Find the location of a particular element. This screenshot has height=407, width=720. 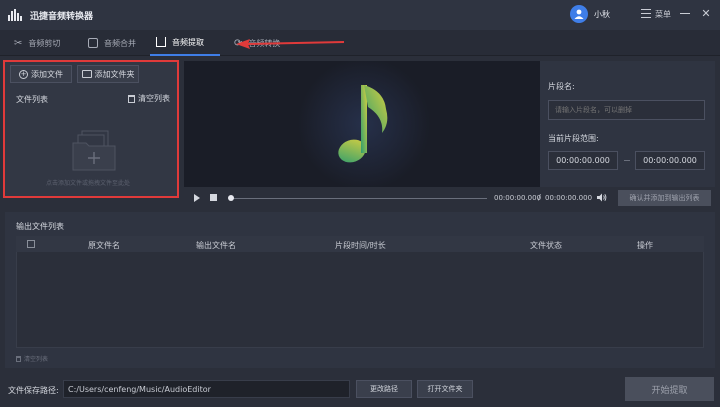

close-button: ✕ is located at coordinates (706, 14).